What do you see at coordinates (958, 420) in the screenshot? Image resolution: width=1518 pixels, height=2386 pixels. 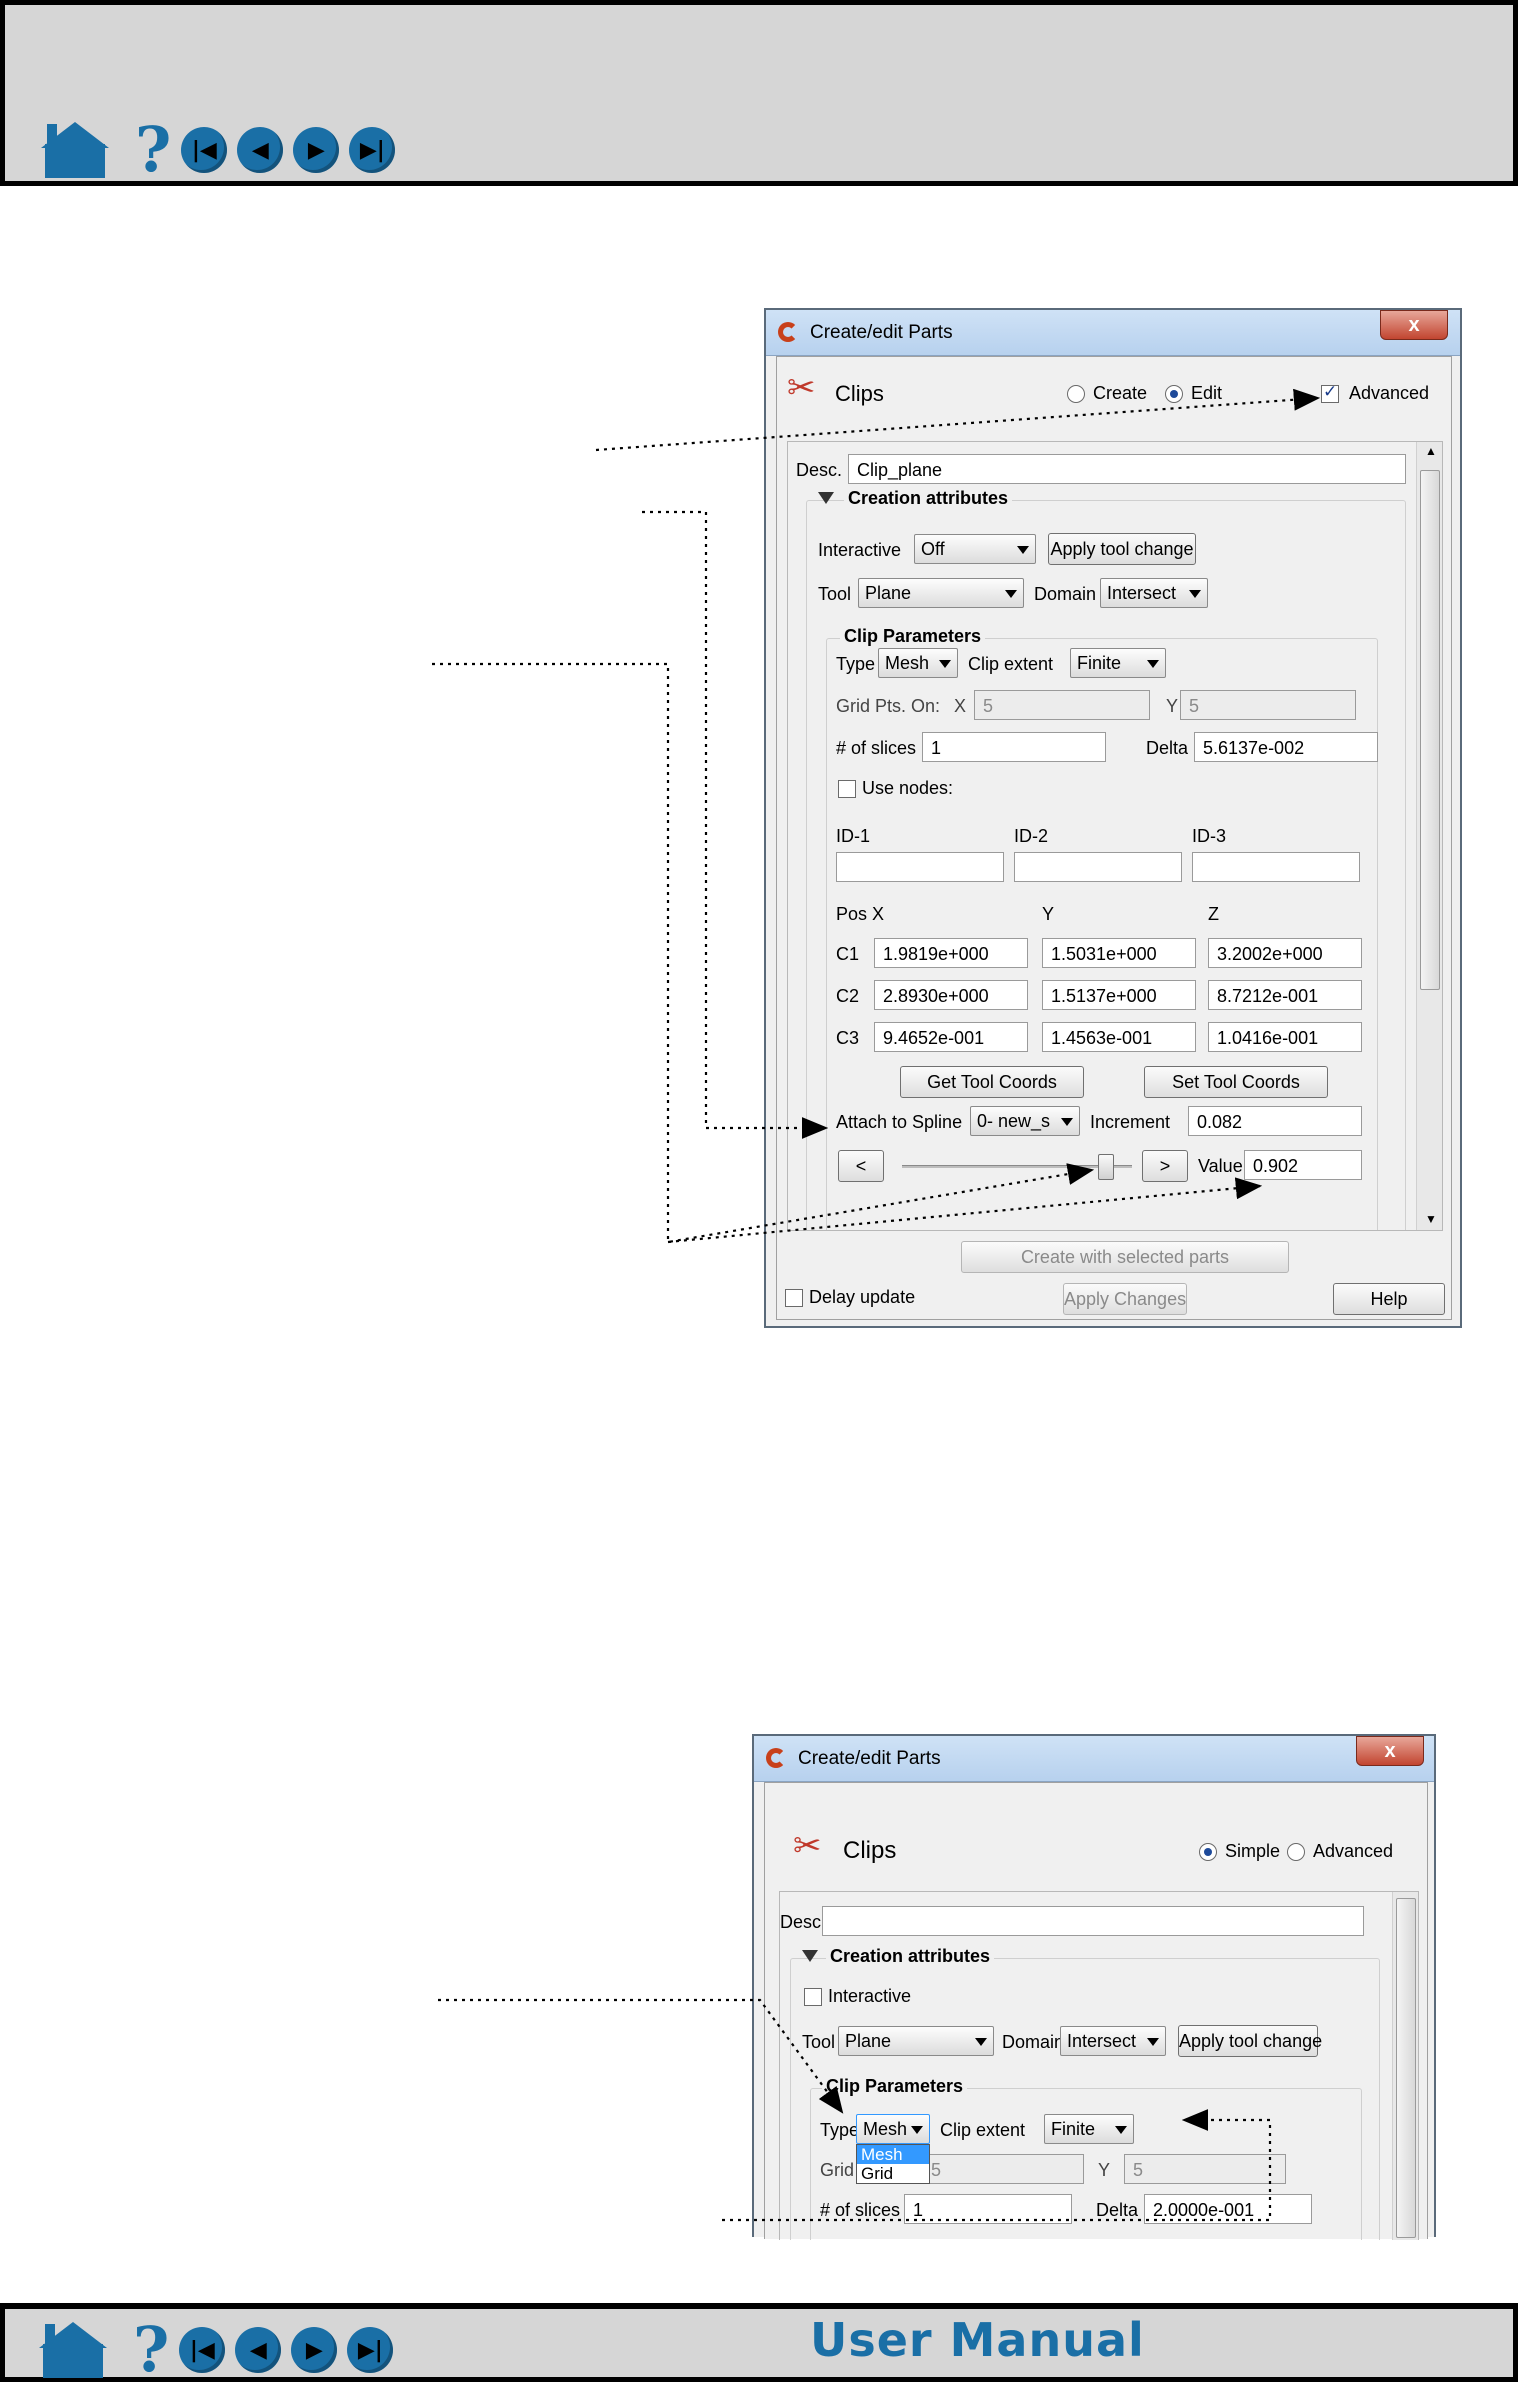 I see `callout-advanced` at bounding box center [958, 420].